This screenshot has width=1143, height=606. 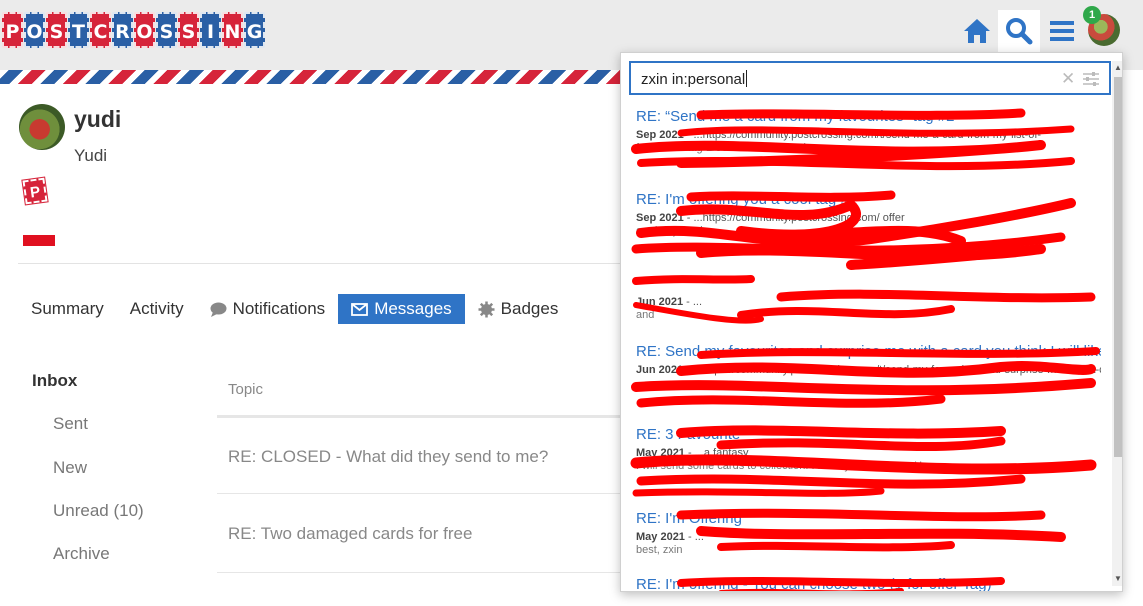 What do you see at coordinates (1092, 15) in the screenshot?
I see `notification-count-badge: 1` at bounding box center [1092, 15].